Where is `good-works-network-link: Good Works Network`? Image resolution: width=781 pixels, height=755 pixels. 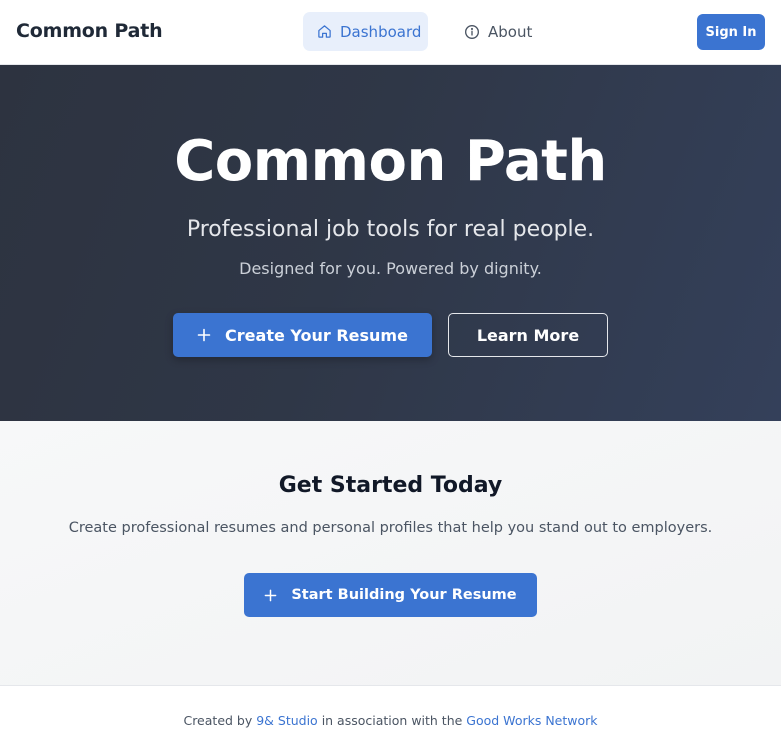
good-works-network-link: Good Works Network is located at coordinates (531, 720).